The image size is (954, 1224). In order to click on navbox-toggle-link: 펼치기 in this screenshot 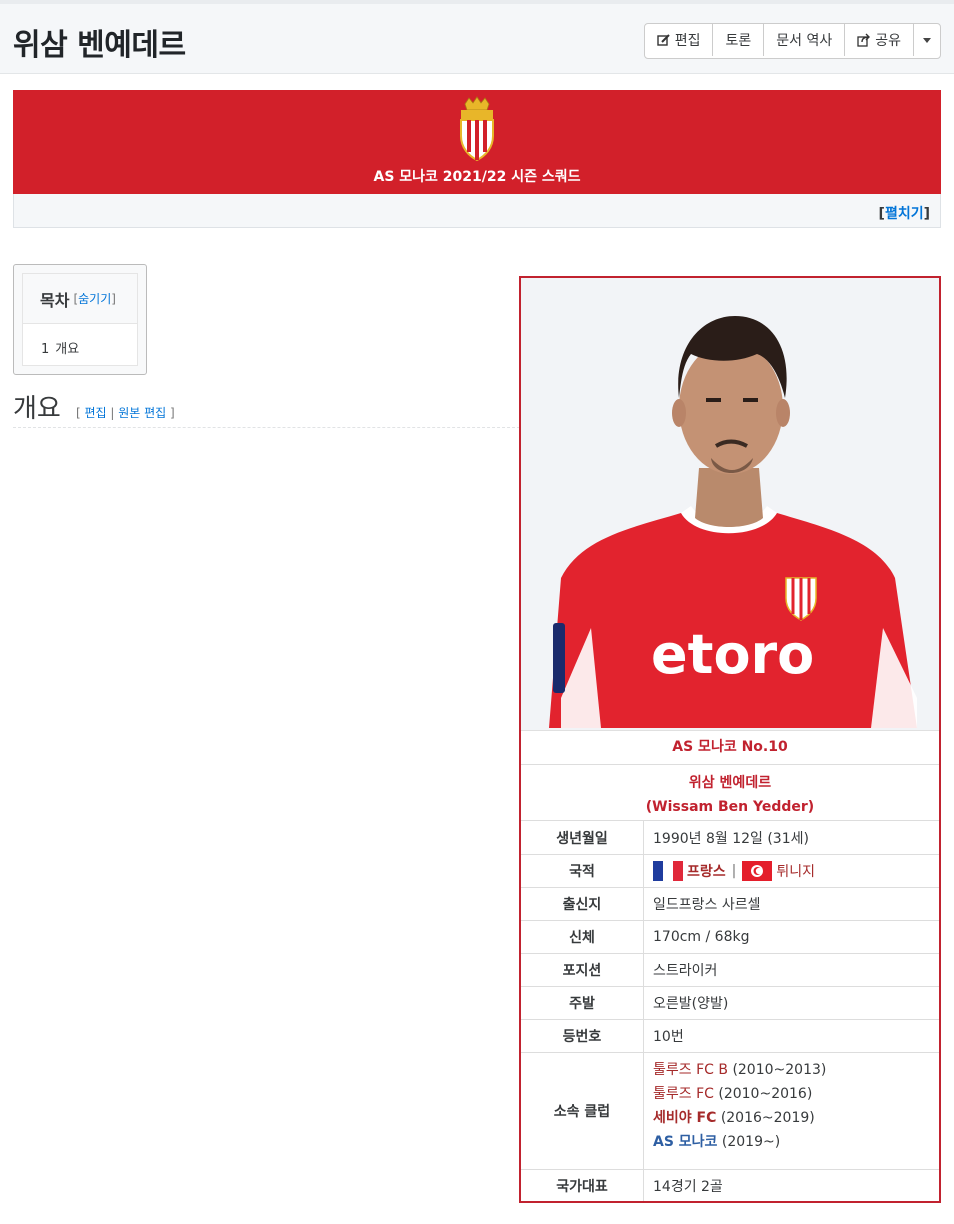, I will do `click(904, 214)`.